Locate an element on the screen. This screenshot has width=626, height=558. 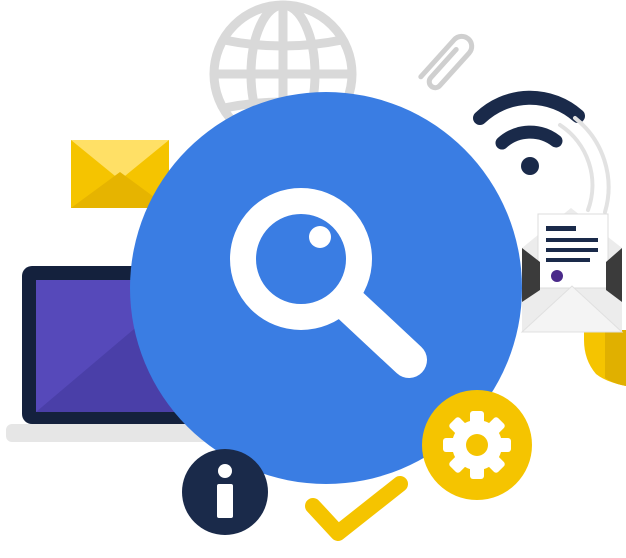
open-letter-icon is located at coordinates (572, 270).